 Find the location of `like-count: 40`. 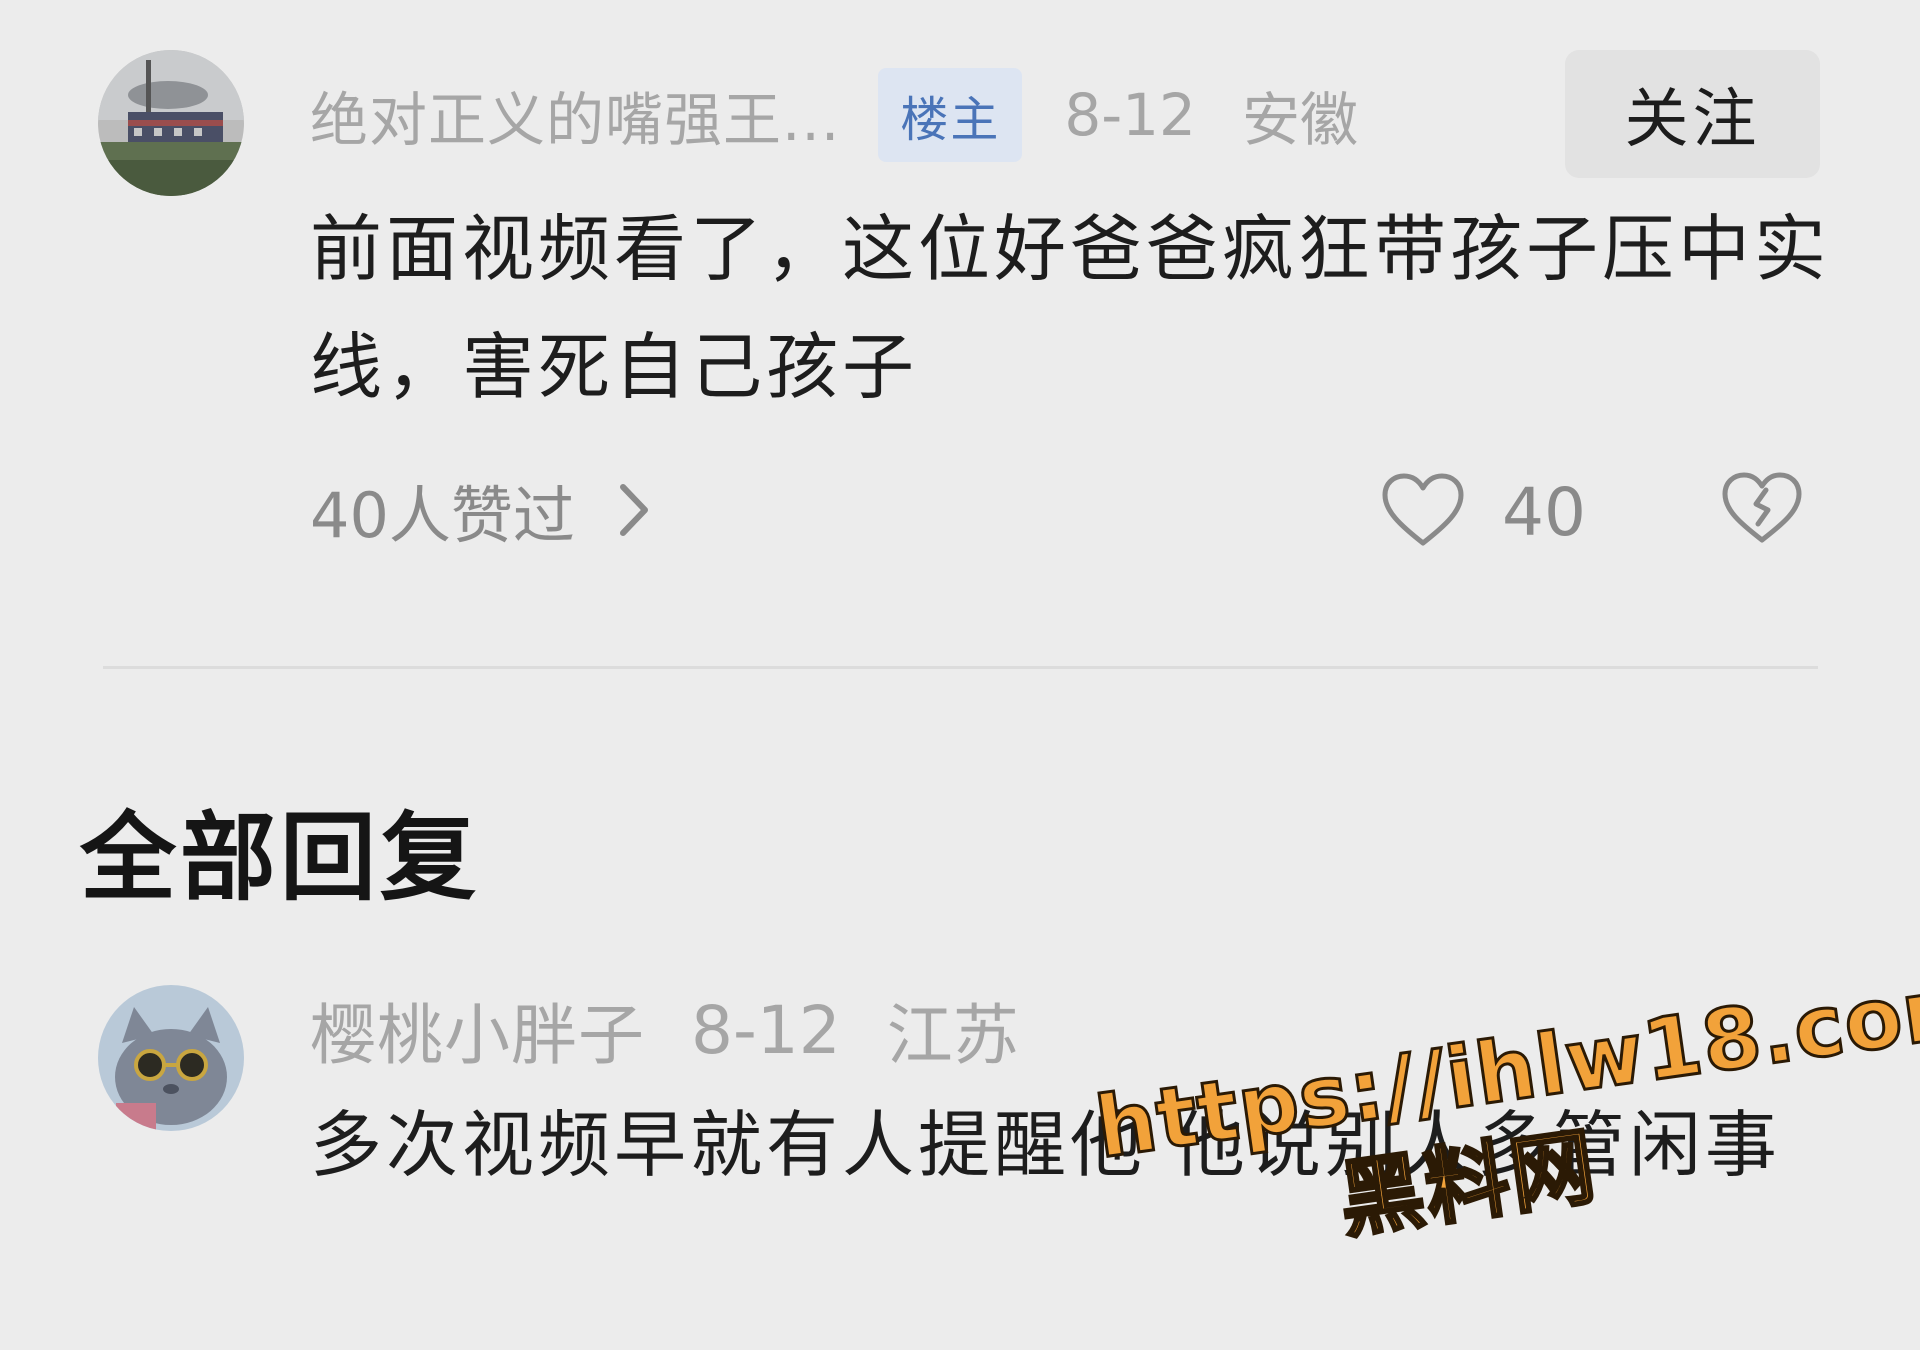

like-count: 40 is located at coordinates (1544, 512).